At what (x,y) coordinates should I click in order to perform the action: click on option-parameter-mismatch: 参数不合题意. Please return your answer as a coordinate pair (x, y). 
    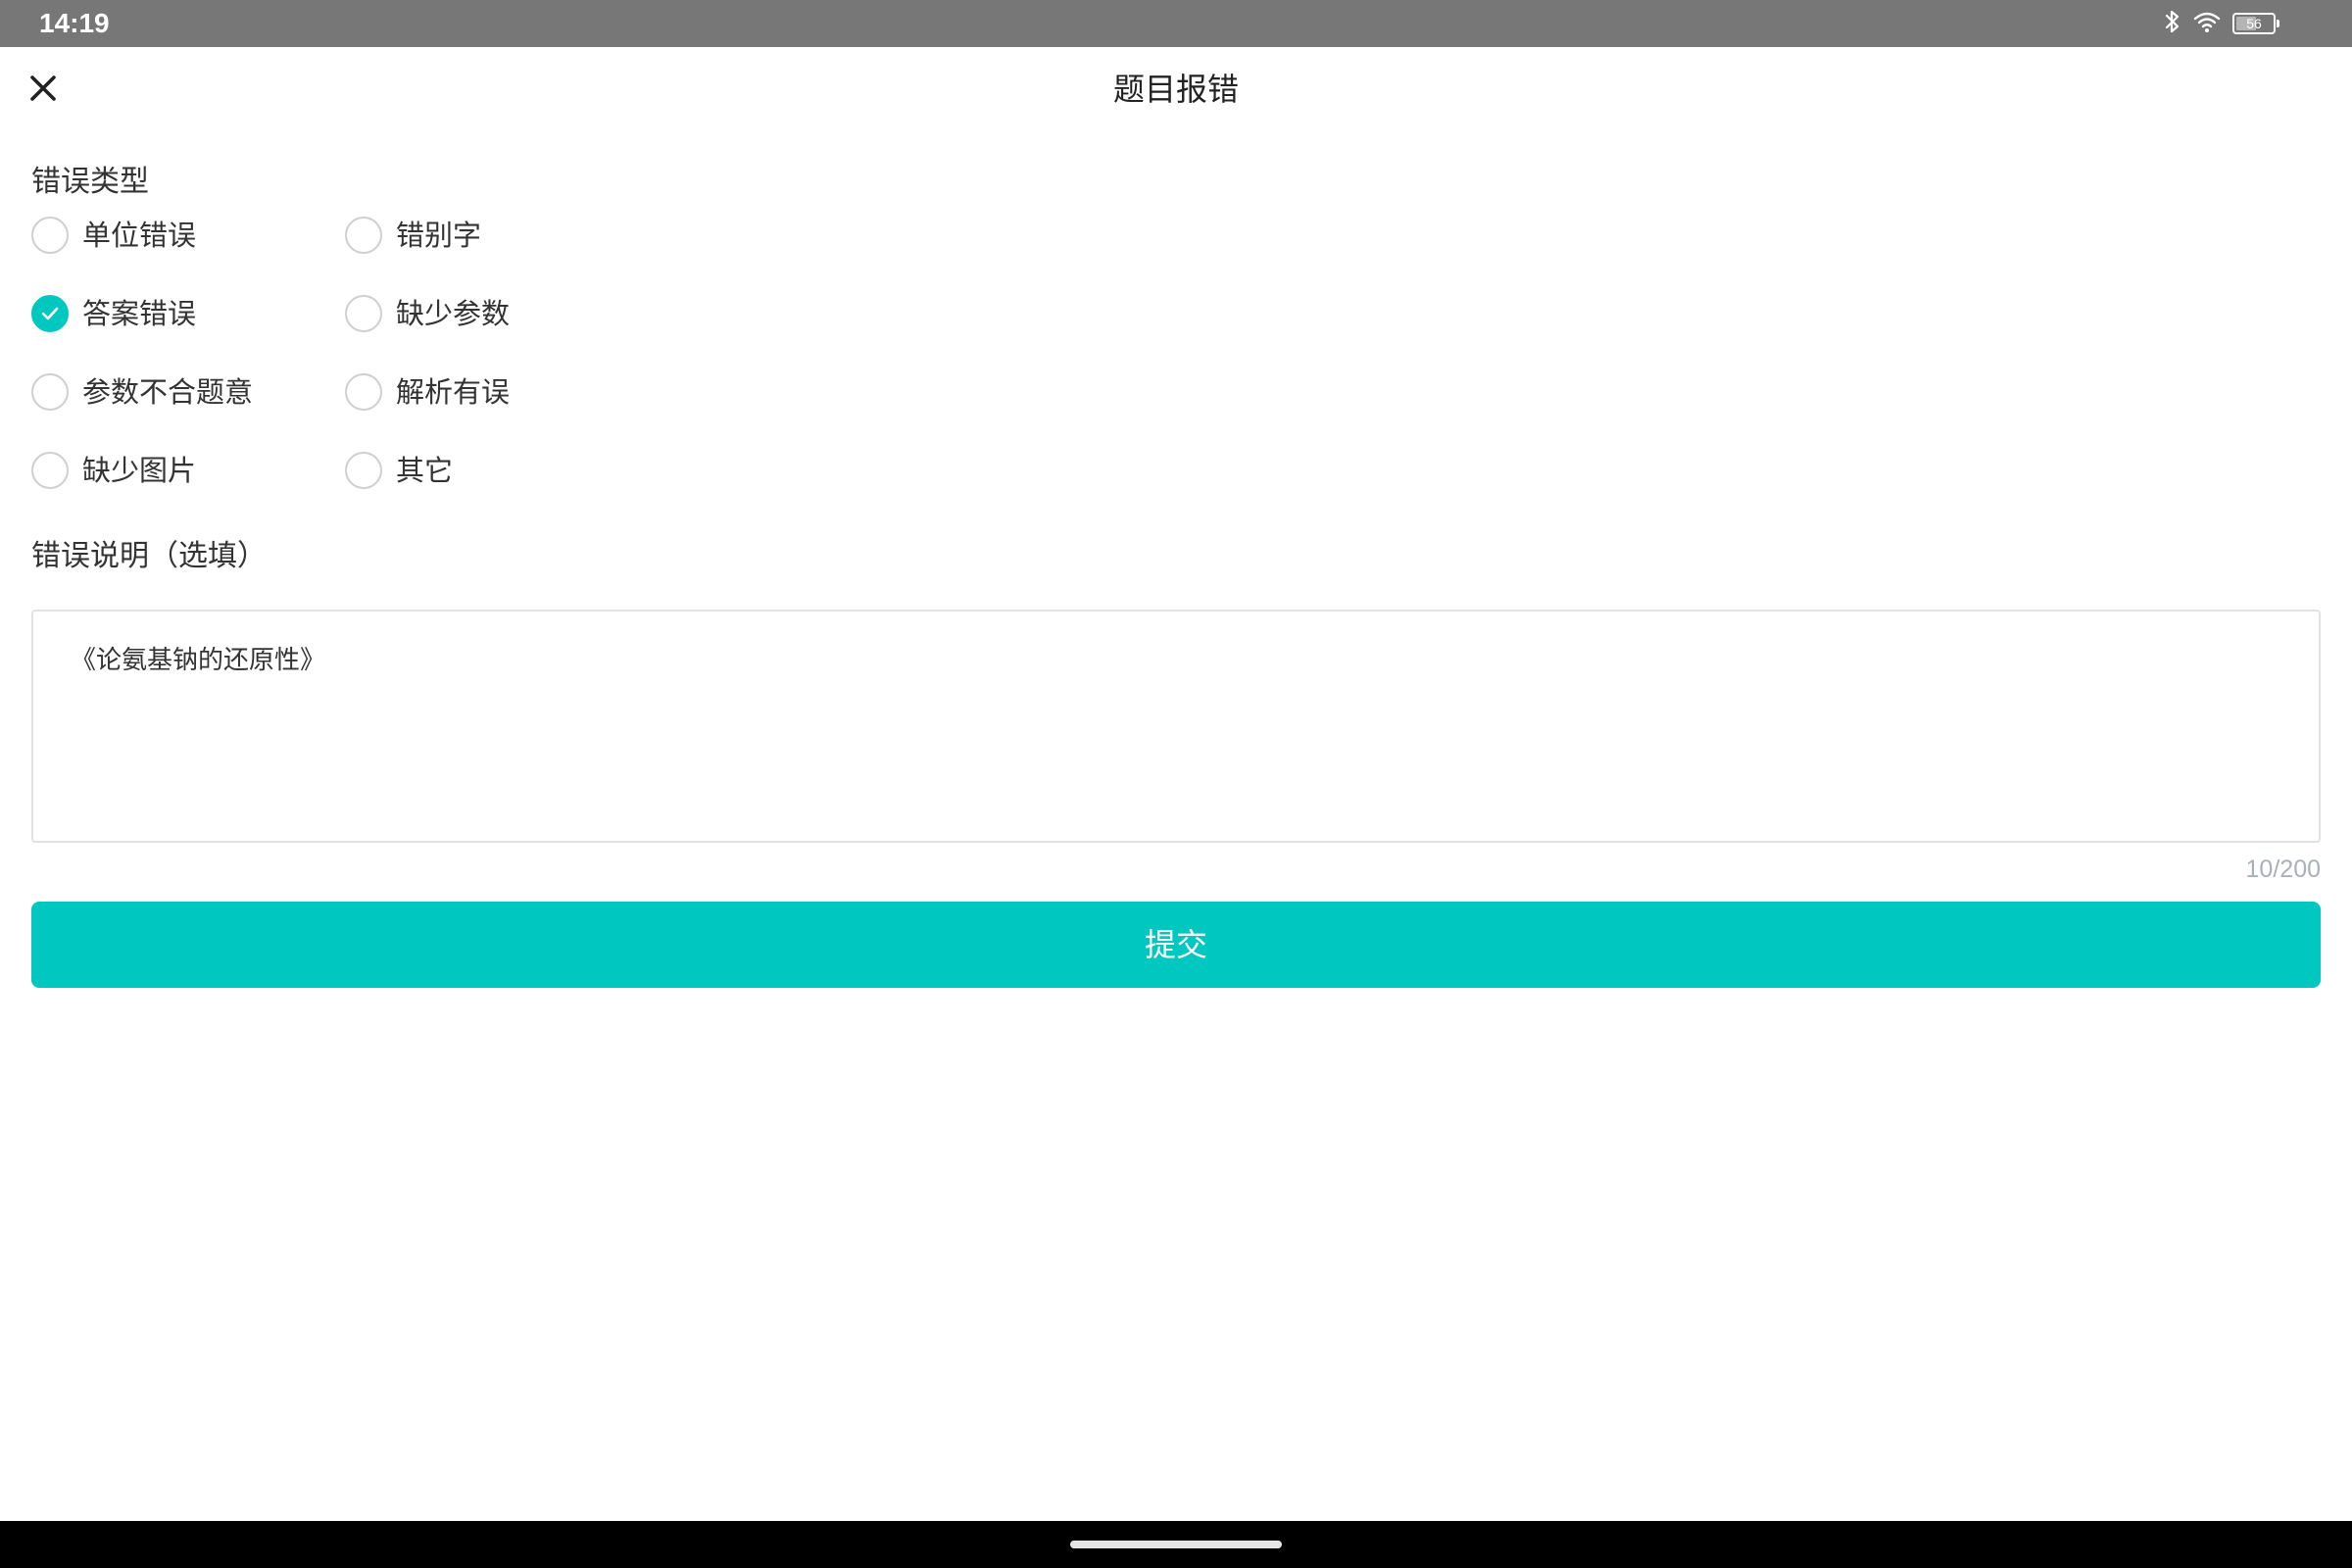
    Looking at the image, I should click on (142, 392).